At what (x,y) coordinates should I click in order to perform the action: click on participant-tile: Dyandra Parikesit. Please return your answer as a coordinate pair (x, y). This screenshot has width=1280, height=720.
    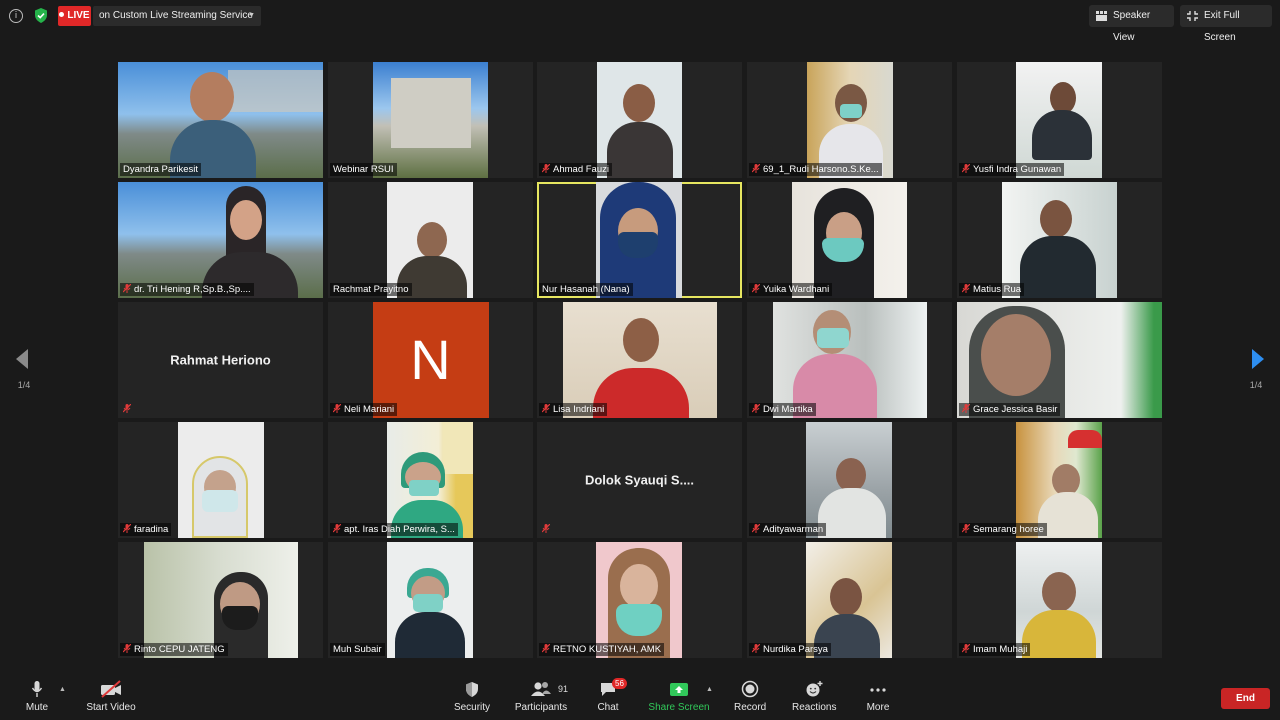
    Looking at the image, I should click on (220, 120).